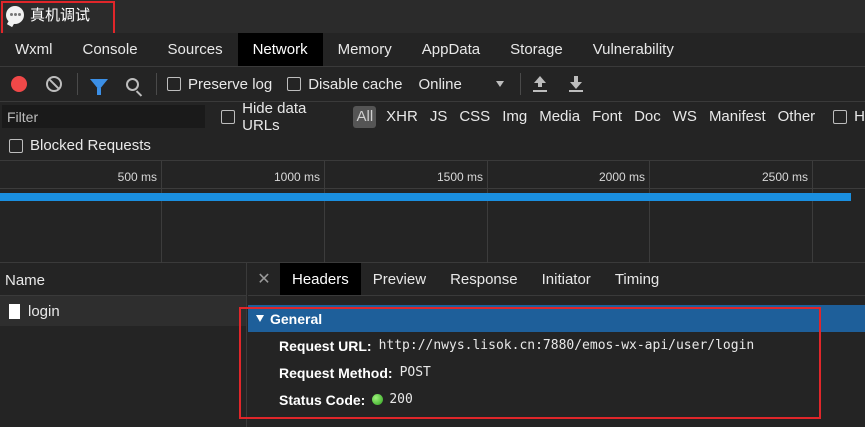 The image size is (865, 427). What do you see at coordinates (637, 279) in the screenshot?
I see `tab-timing: Timing` at bounding box center [637, 279].